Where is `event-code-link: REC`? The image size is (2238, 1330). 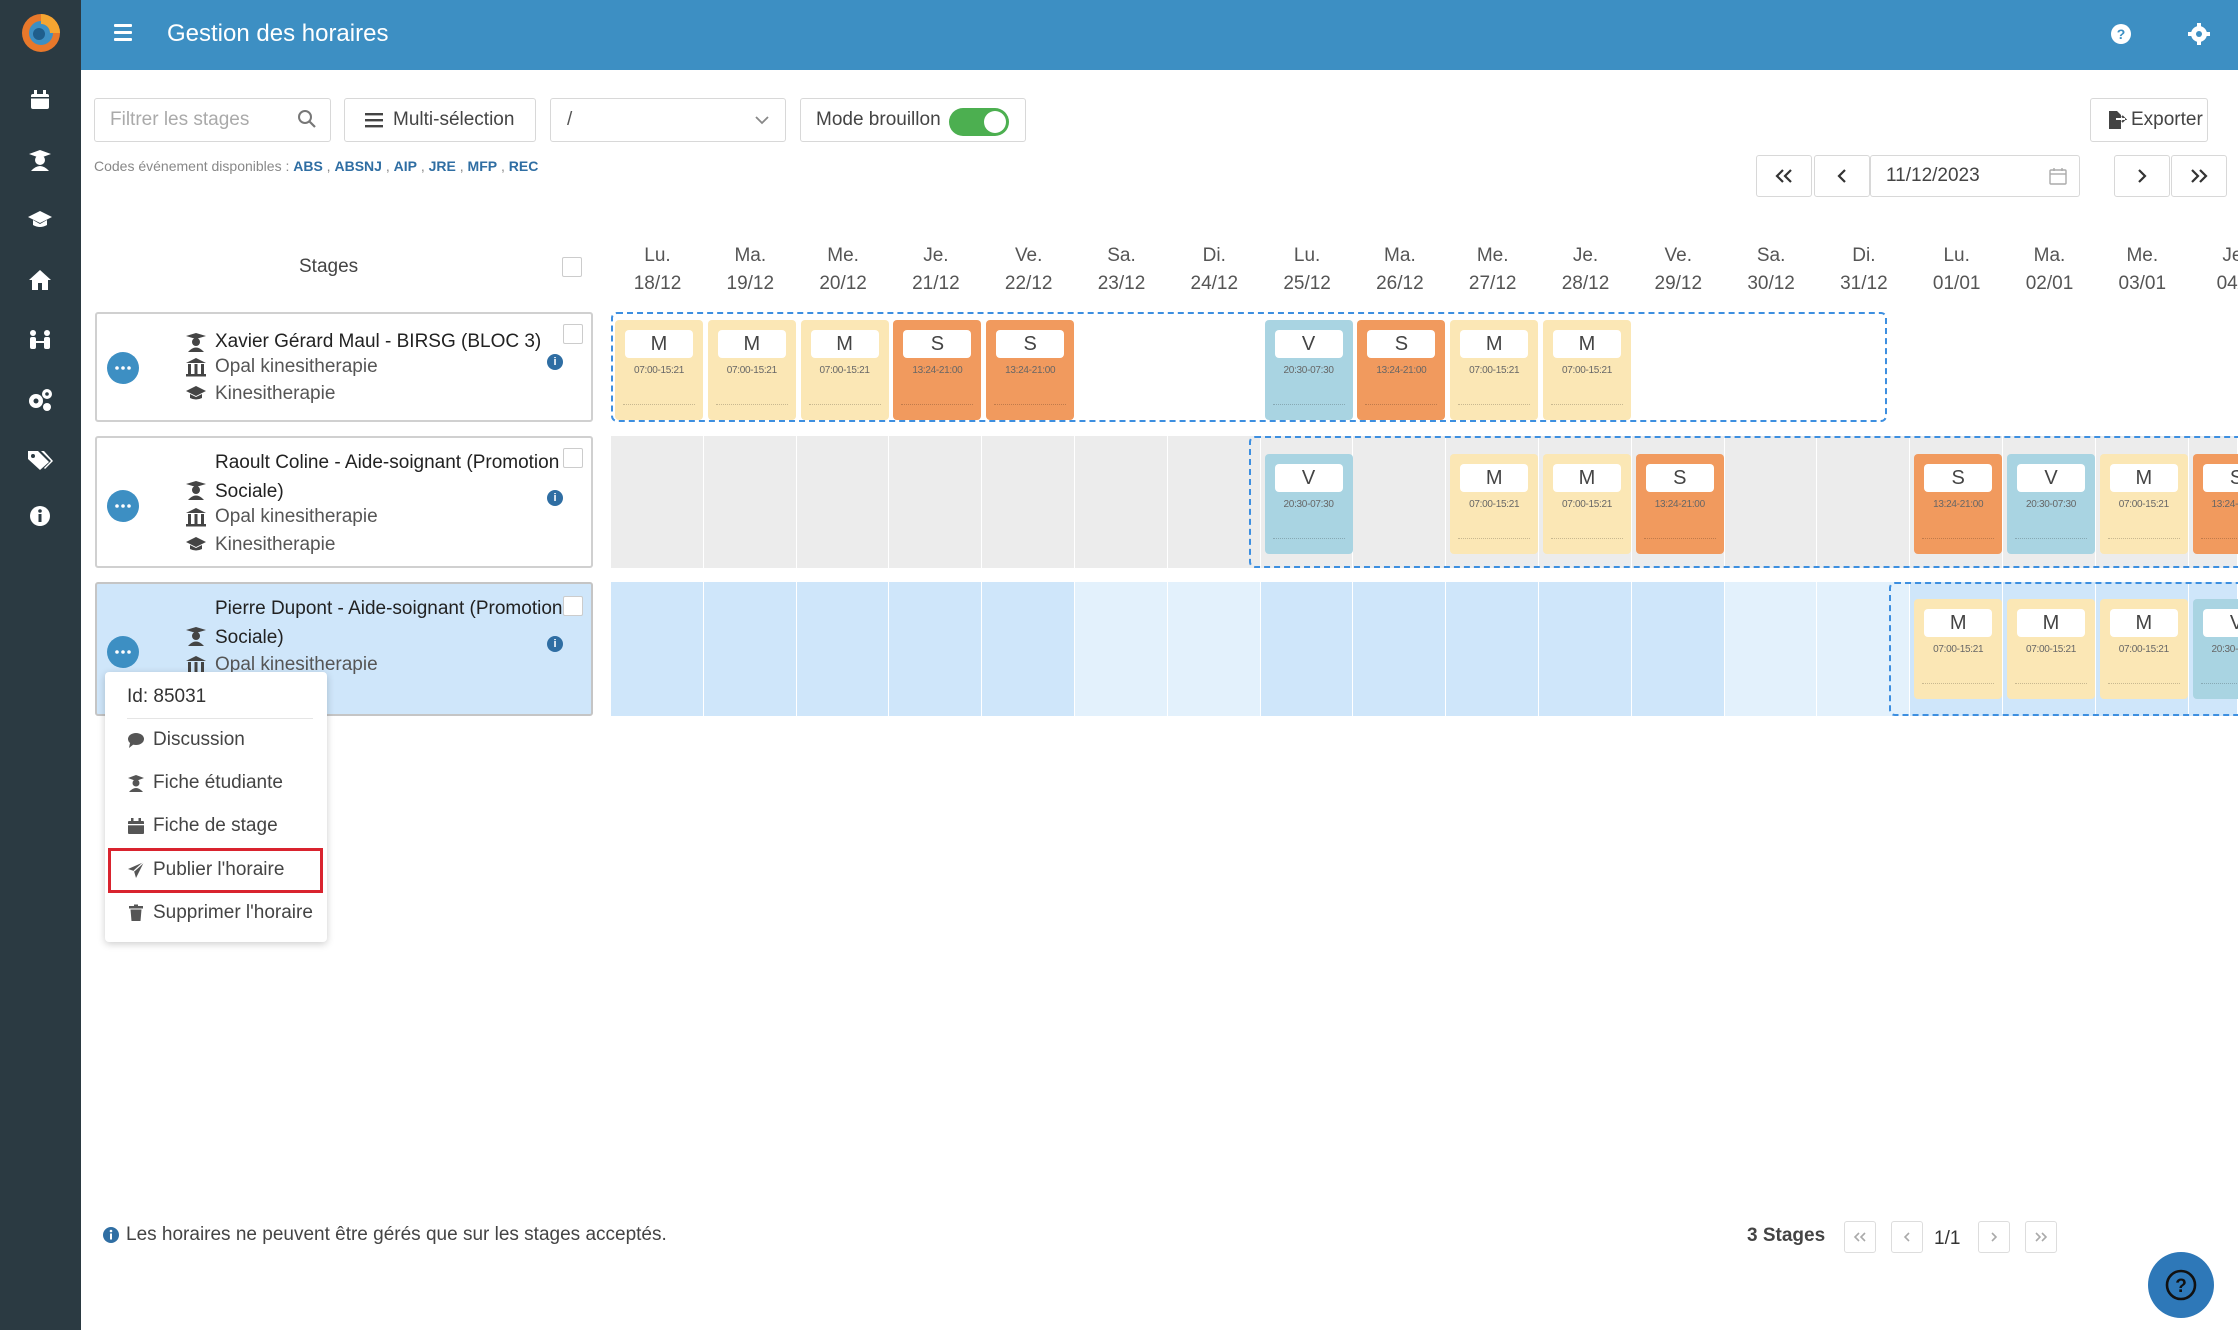
event-code-link: REC is located at coordinates (524, 166).